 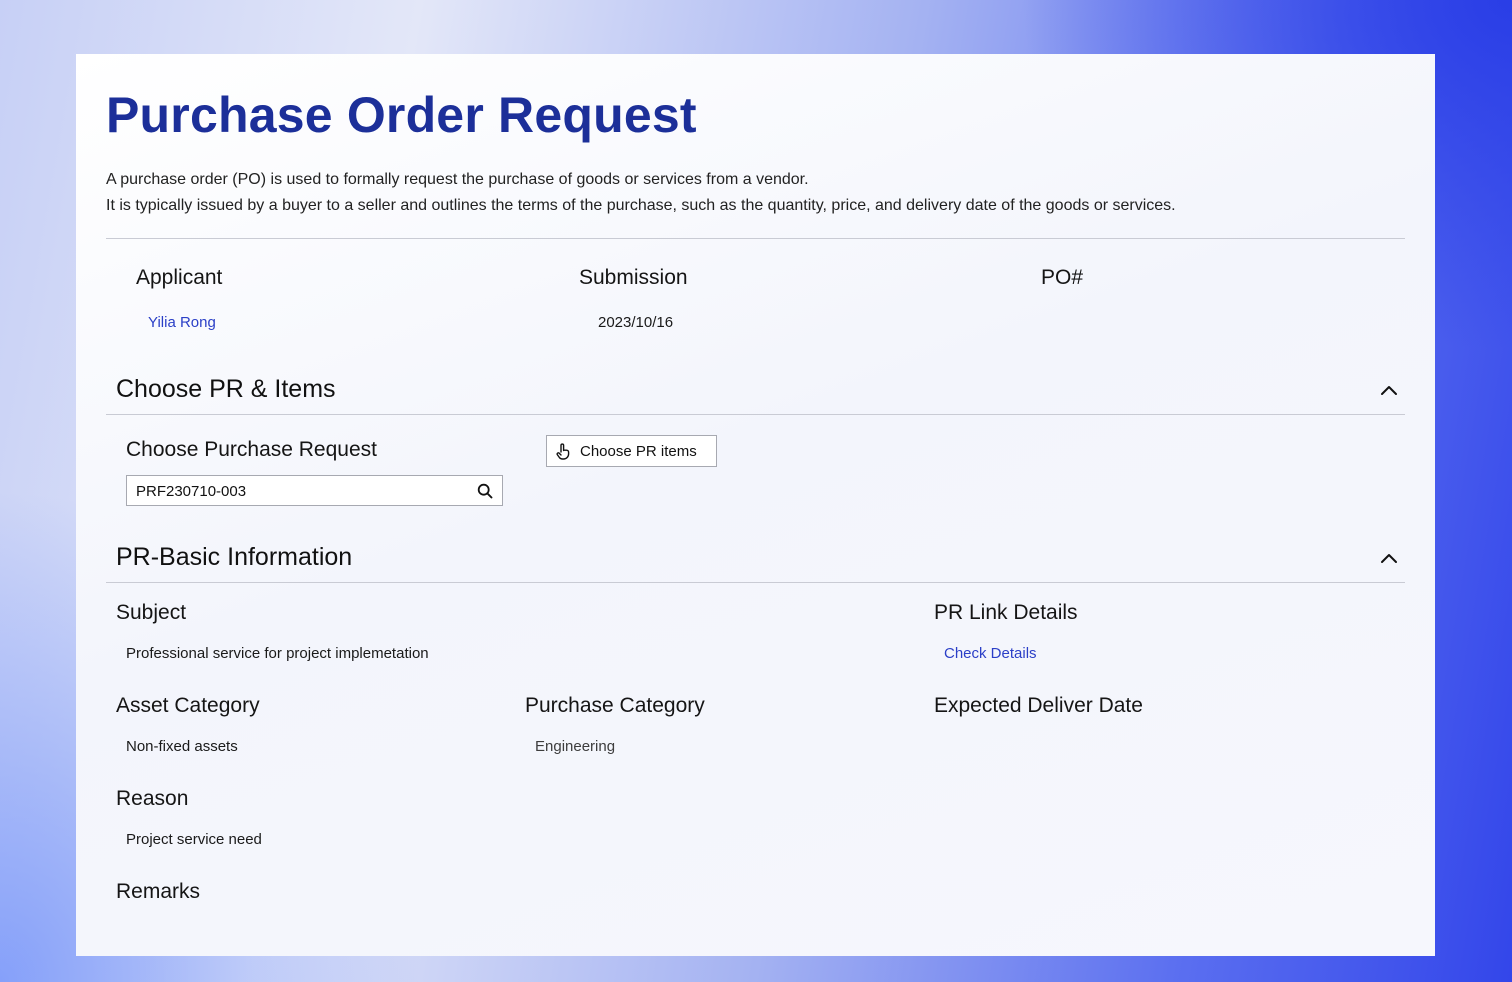 What do you see at coordinates (182, 746) in the screenshot?
I see `asset-category-value: Non-fixed assets` at bounding box center [182, 746].